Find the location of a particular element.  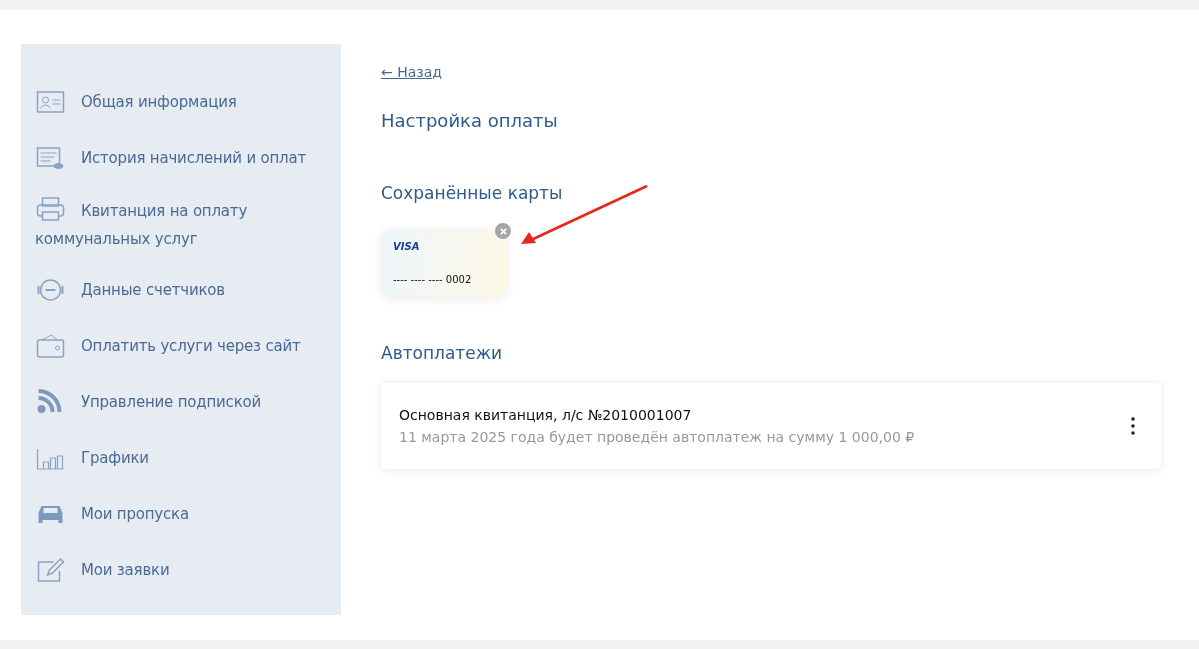

more-options-icon is located at coordinates (1133, 426).